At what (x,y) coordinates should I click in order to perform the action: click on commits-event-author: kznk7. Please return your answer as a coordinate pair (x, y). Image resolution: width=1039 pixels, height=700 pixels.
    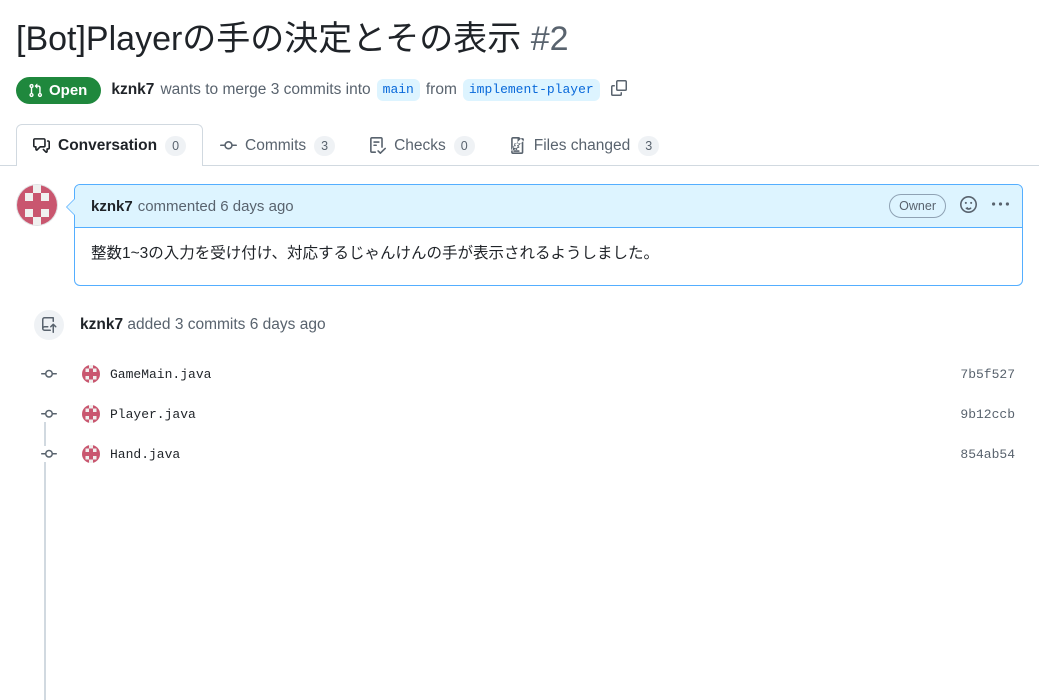
    Looking at the image, I should click on (101, 324).